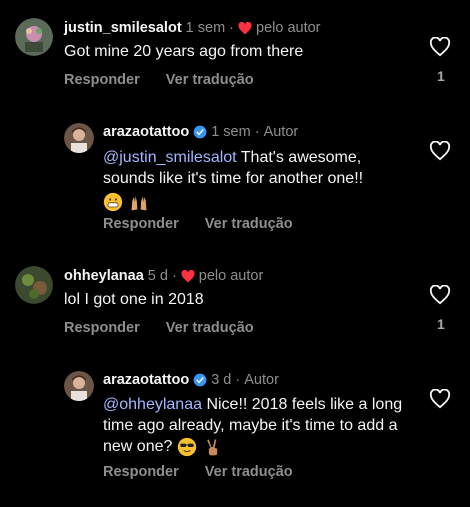 This screenshot has height=507, width=470. Describe the element at coordinates (157, 276) in the screenshot. I see `timestamp: 5 d` at that location.